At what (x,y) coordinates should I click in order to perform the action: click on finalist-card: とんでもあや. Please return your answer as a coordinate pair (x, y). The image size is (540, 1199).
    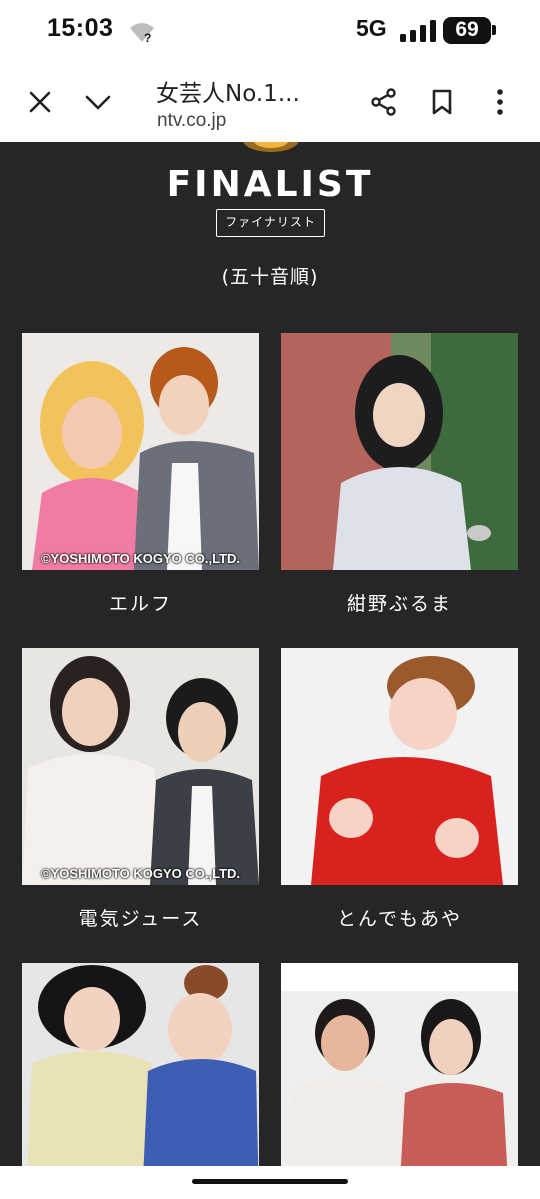
    Looking at the image, I should click on (399, 789).